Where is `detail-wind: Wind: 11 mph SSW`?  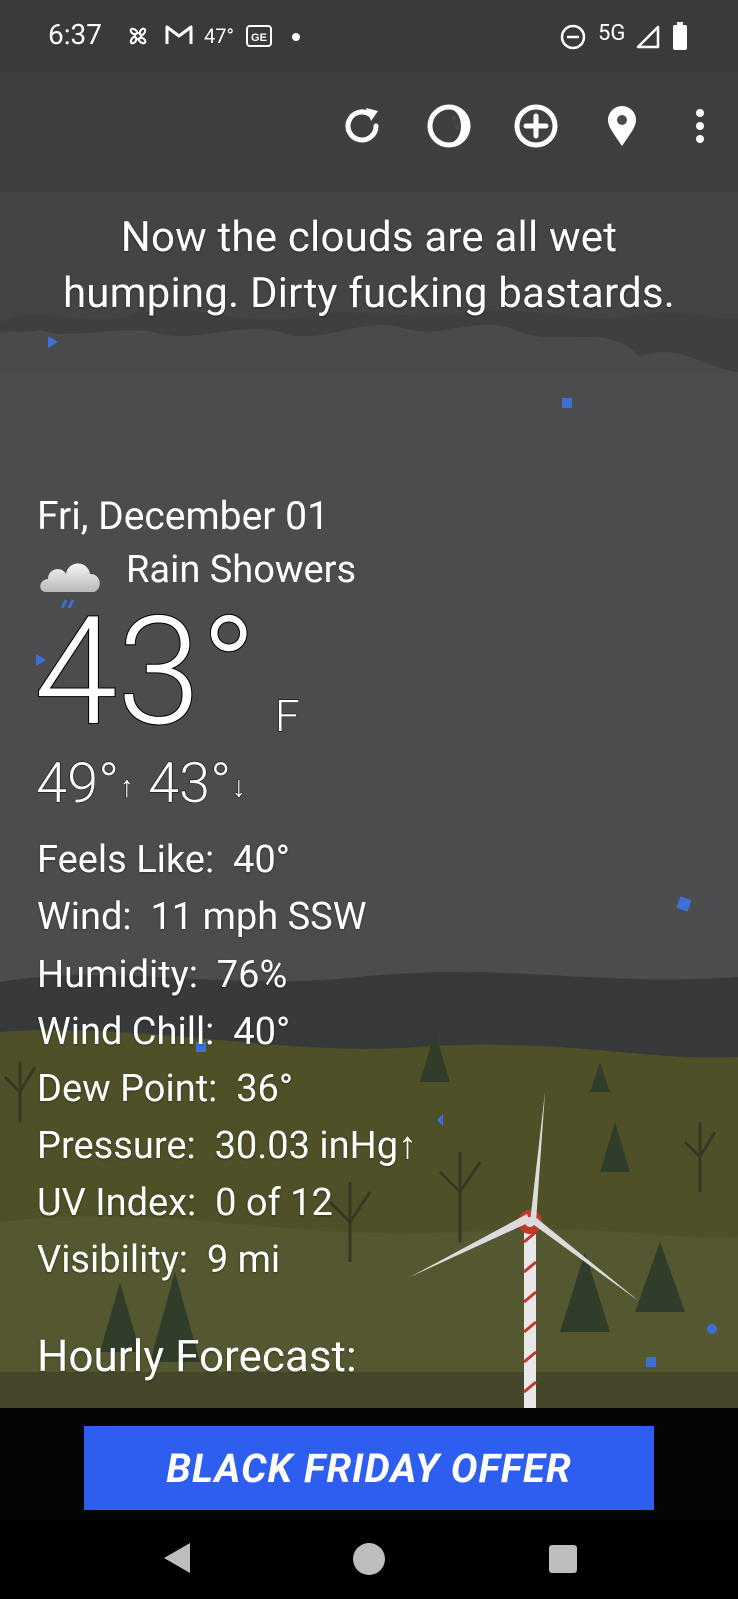
detail-wind: Wind: 11 mph SSW is located at coordinates (201, 917).